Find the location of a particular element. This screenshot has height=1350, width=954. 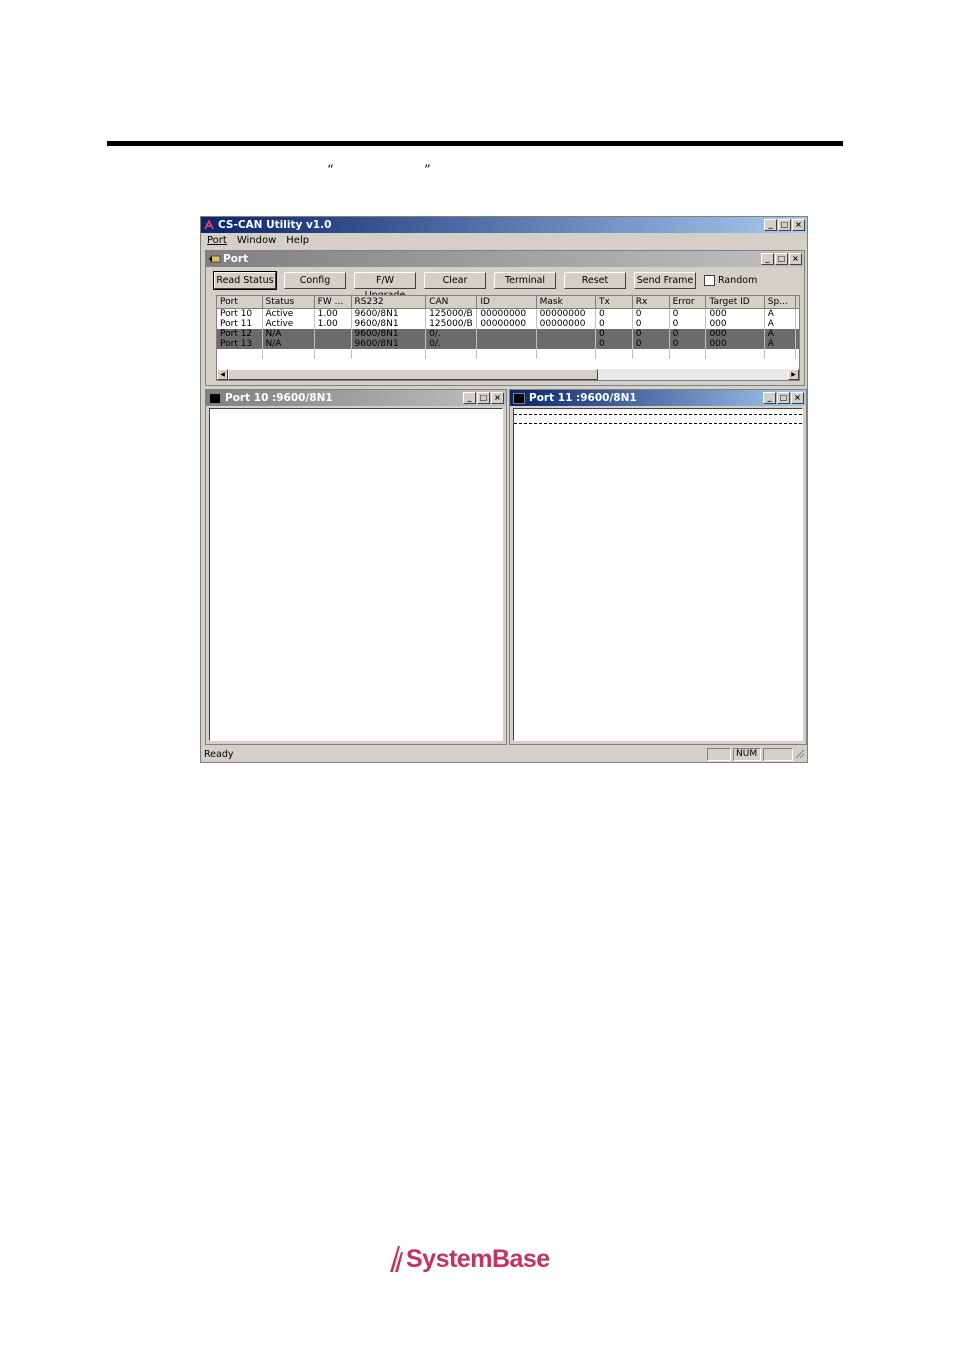

header-rule is located at coordinates (475, 143).